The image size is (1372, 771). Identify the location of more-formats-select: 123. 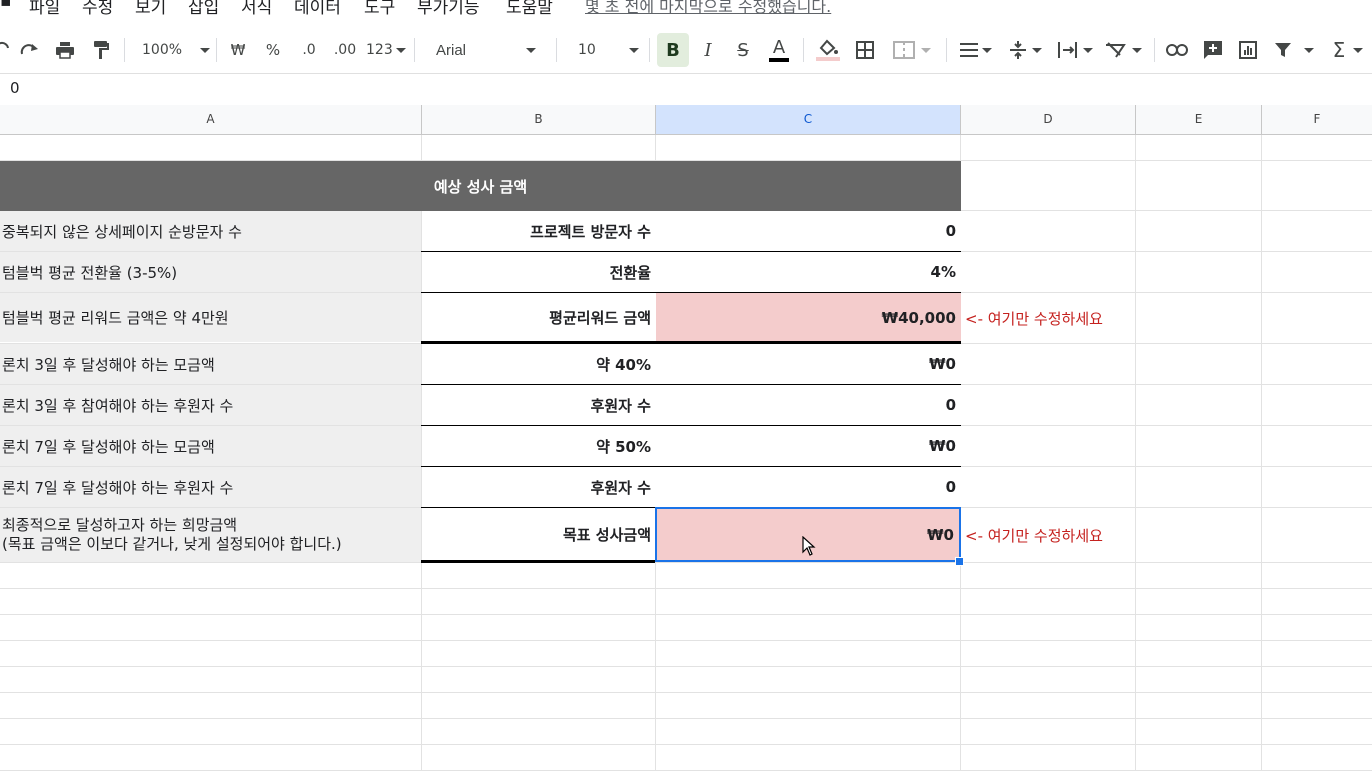
(386, 50).